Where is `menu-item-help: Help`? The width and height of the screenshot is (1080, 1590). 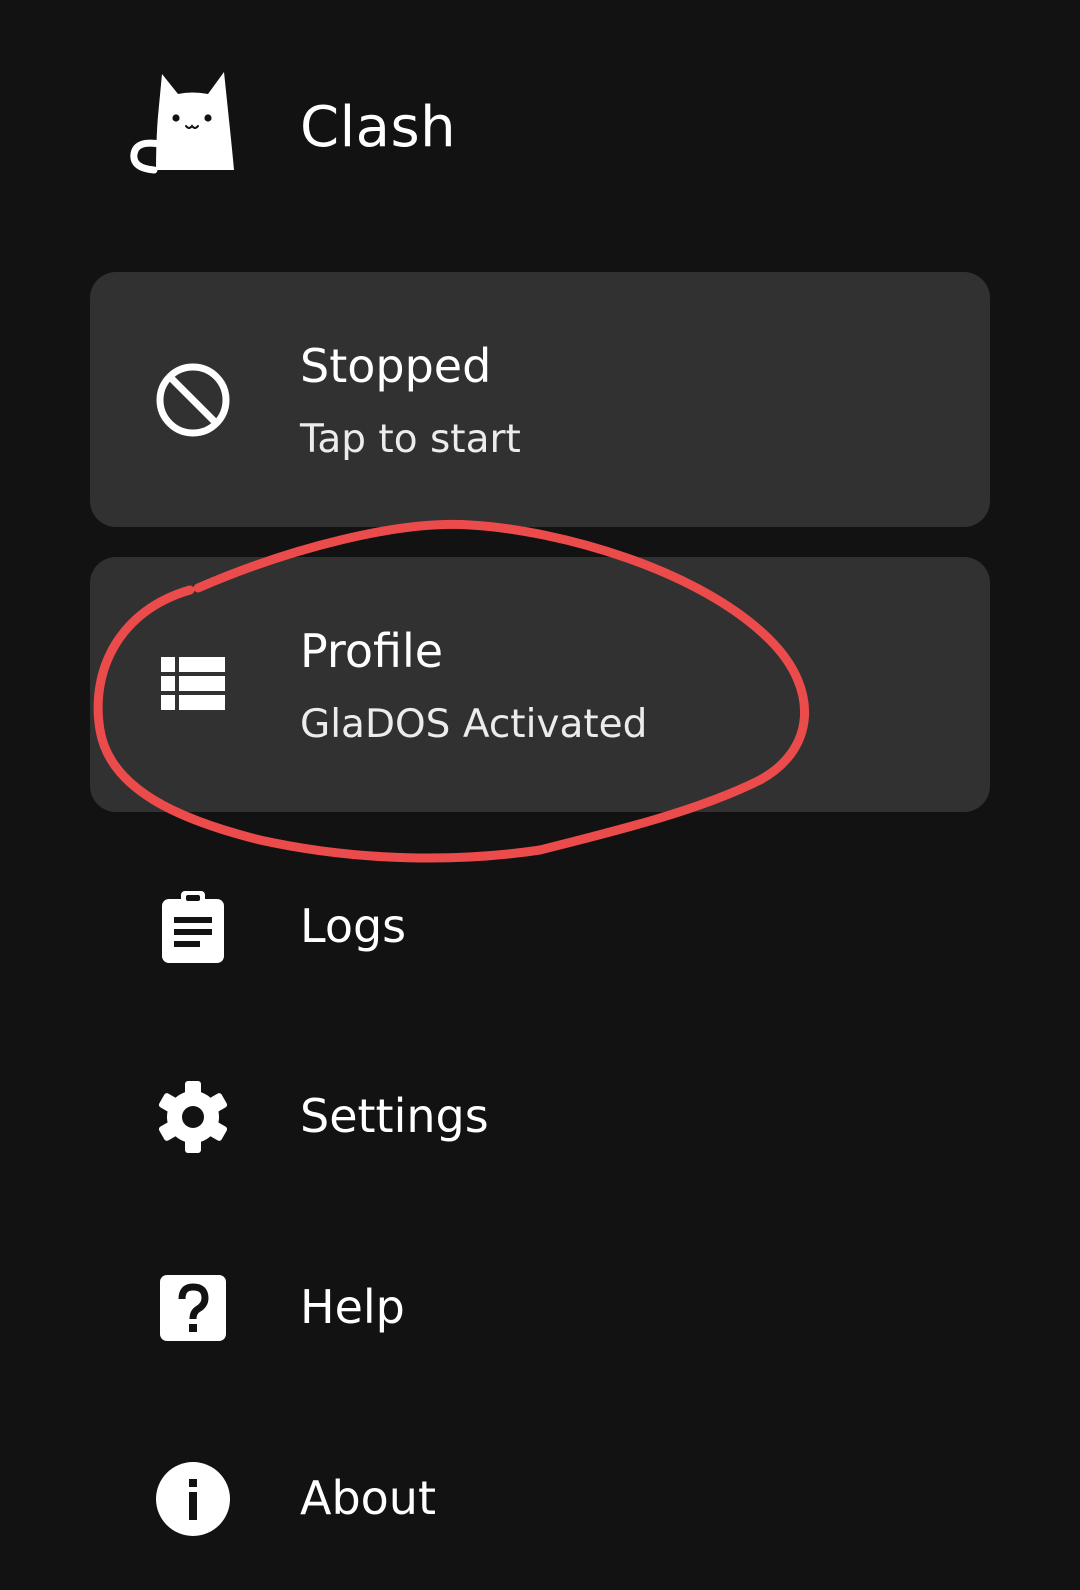 menu-item-help: Help is located at coordinates (540, 1308).